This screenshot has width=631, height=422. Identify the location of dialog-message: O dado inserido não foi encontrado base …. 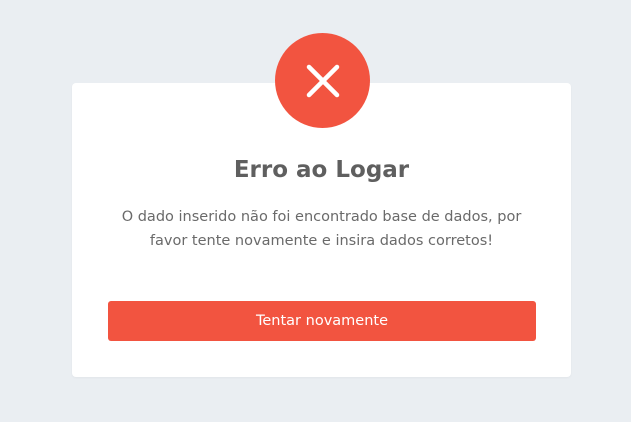
(321, 229).